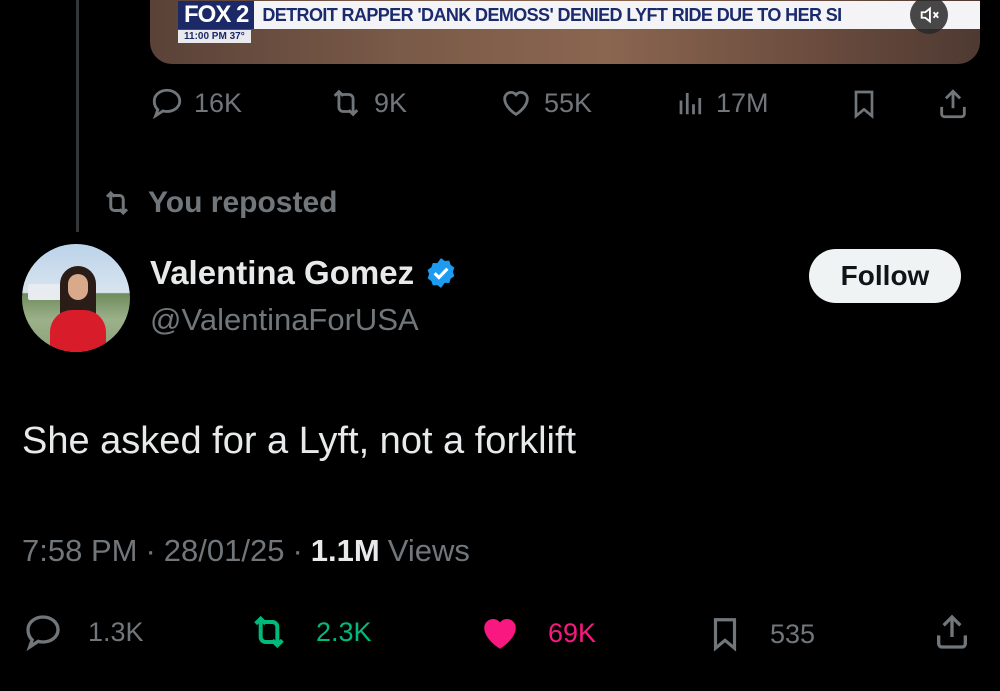 The width and height of the screenshot is (1000, 691). I want to click on avatar, so click(76, 298).